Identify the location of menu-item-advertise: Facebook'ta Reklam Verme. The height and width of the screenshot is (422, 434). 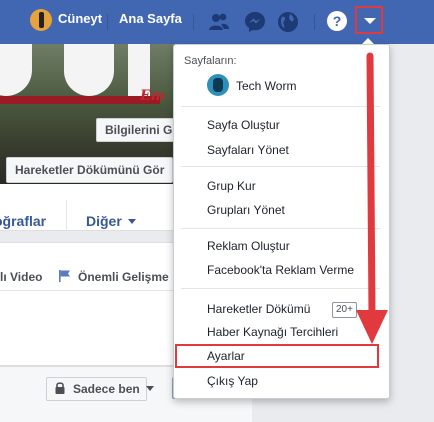
(280, 270).